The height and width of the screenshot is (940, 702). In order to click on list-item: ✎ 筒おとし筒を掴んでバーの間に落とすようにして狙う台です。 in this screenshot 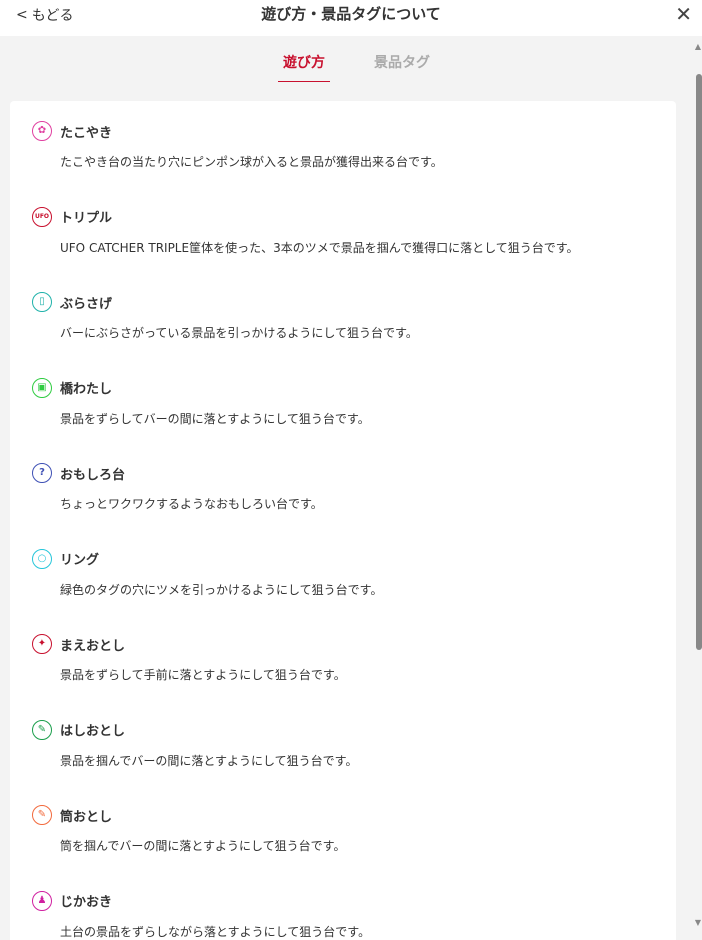, I will do `click(343, 828)`.